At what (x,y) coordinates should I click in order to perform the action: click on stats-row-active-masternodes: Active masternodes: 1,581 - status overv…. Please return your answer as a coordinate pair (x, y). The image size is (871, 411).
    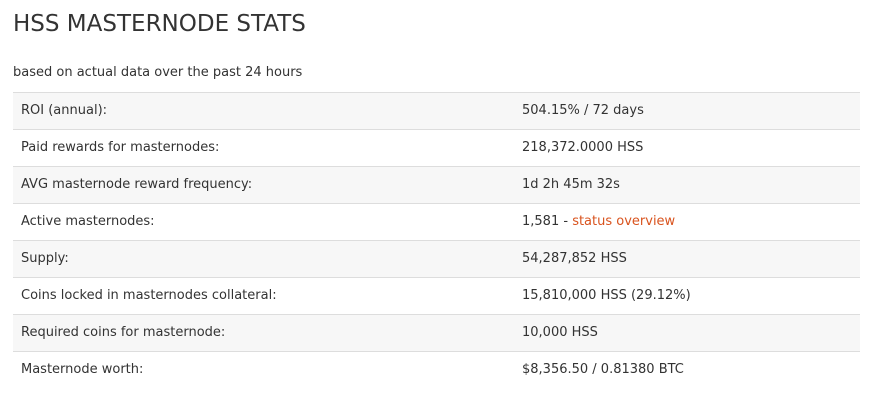
    Looking at the image, I should click on (436, 222).